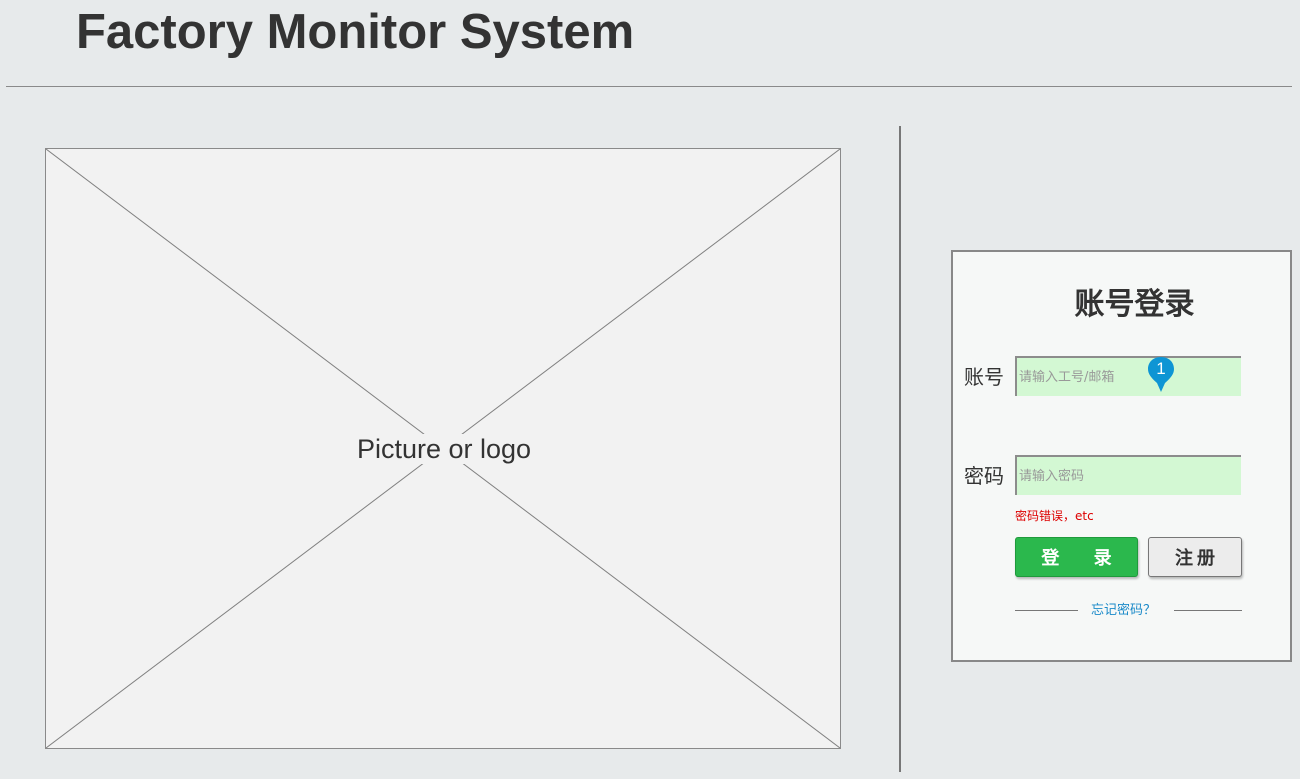  Describe the element at coordinates (1134, 304) in the screenshot. I see `login-title: 账号登录` at that location.